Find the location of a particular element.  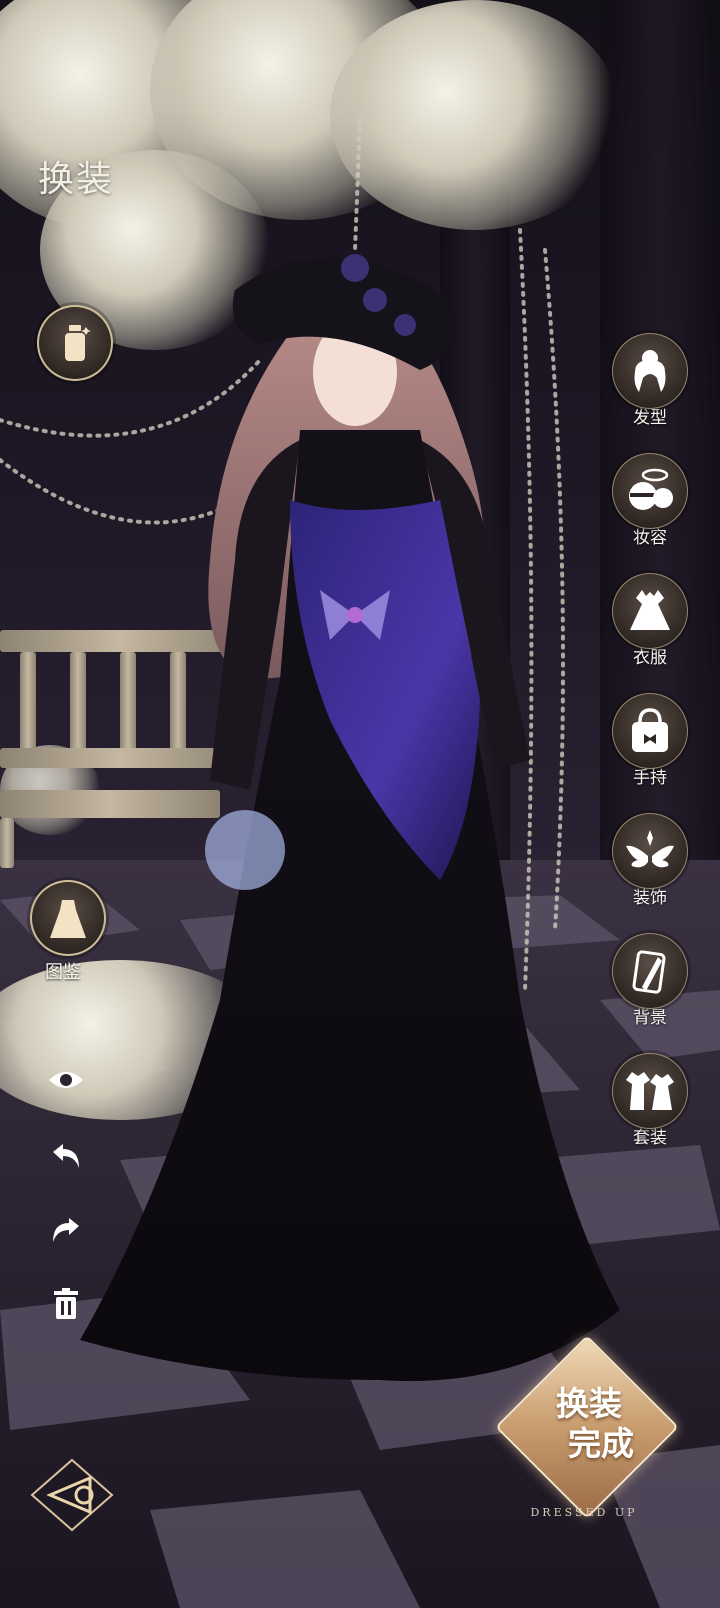

dressed-up-line1: 换装 is located at coordinates (589, 1403).